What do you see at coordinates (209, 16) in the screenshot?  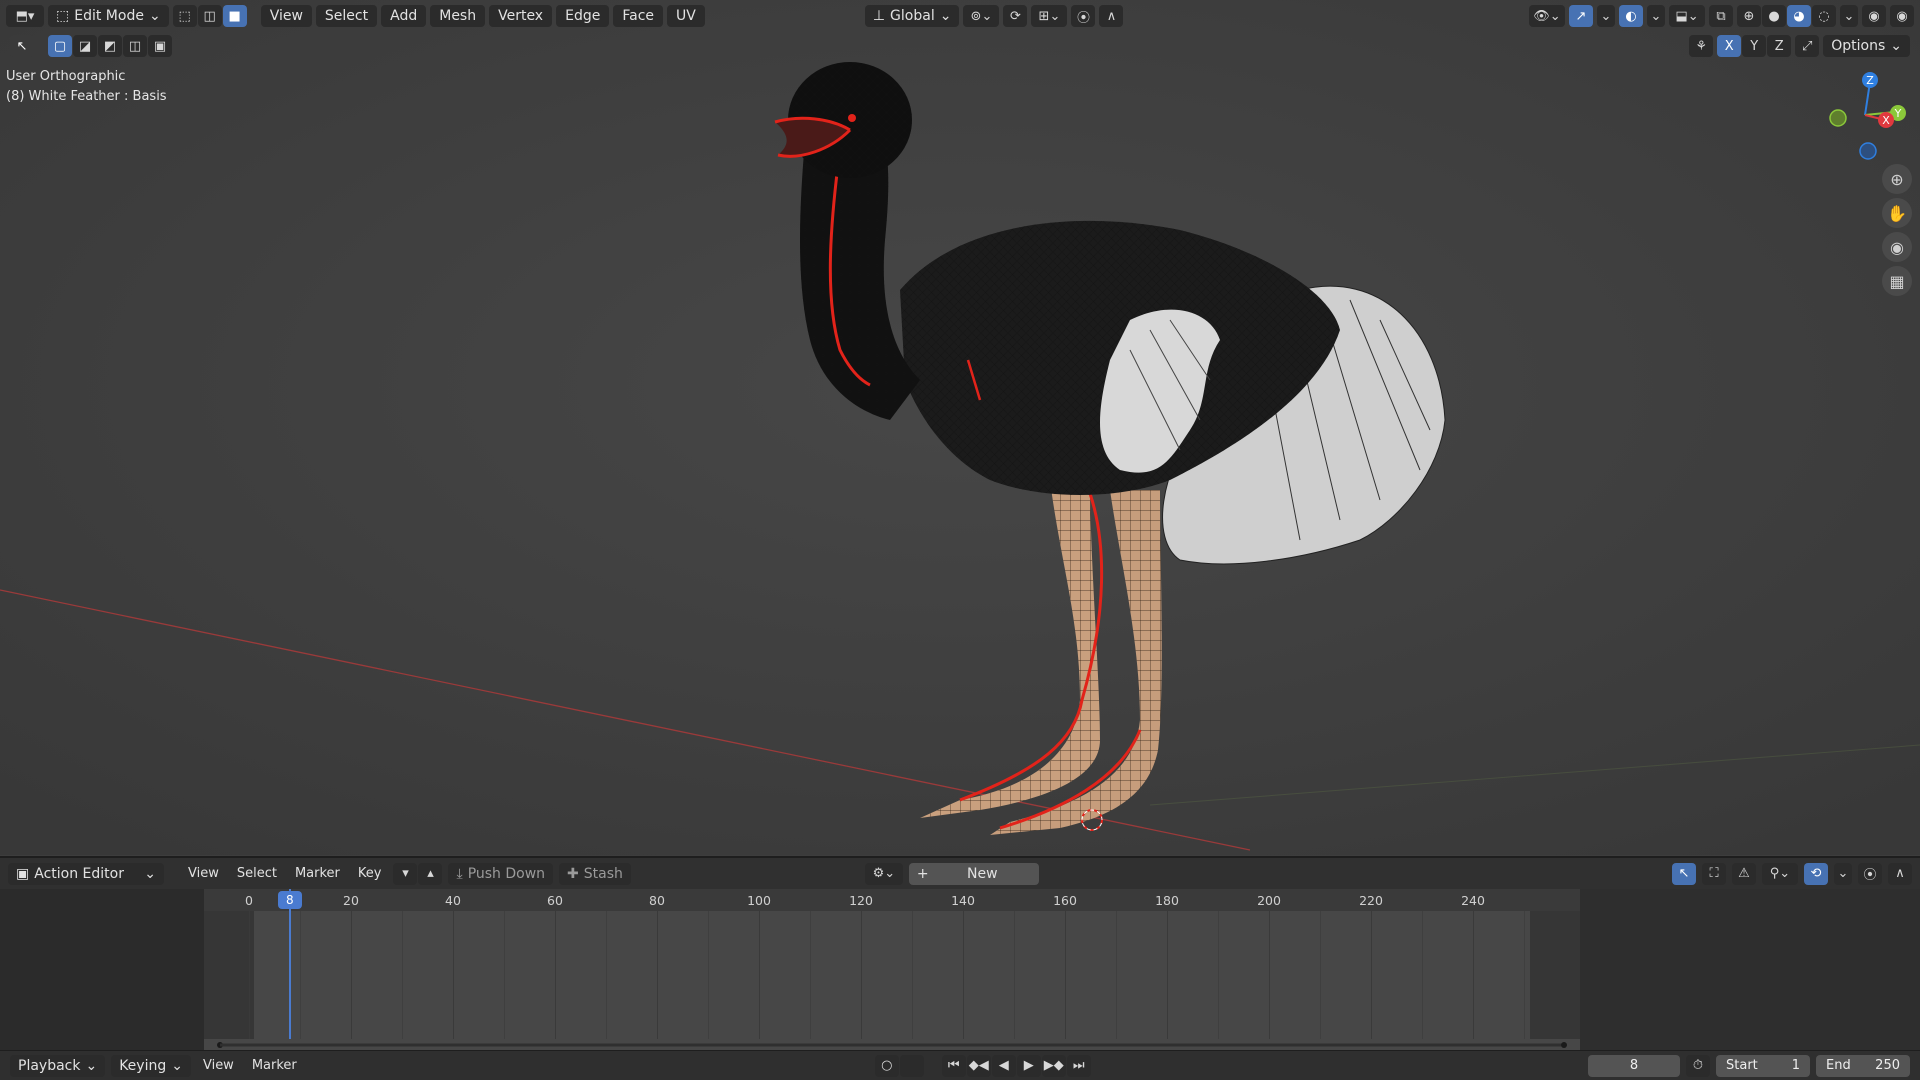 I see `edge-select-icon: ◫` at bounding box center [209, 16].